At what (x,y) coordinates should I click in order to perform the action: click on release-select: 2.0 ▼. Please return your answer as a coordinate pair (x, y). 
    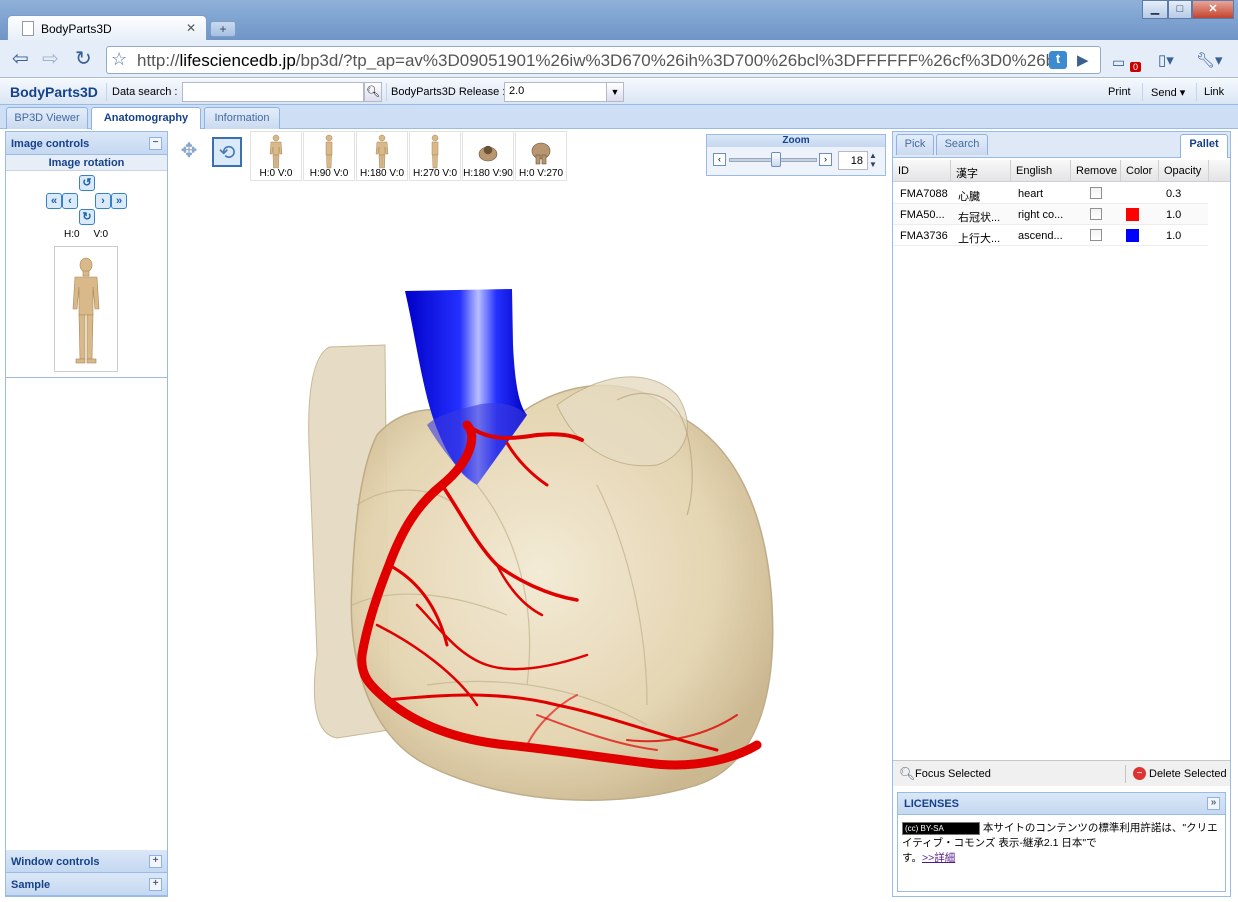
    Looking at the image, I should click on (564, 92).